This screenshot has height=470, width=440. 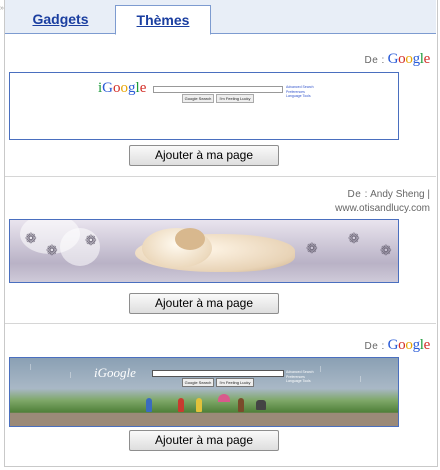 What do you see at coordinates (220, 17) in the screenshot?
I see `tab-bar: Gadgets Thèmes` at bounding box center [220, 17].